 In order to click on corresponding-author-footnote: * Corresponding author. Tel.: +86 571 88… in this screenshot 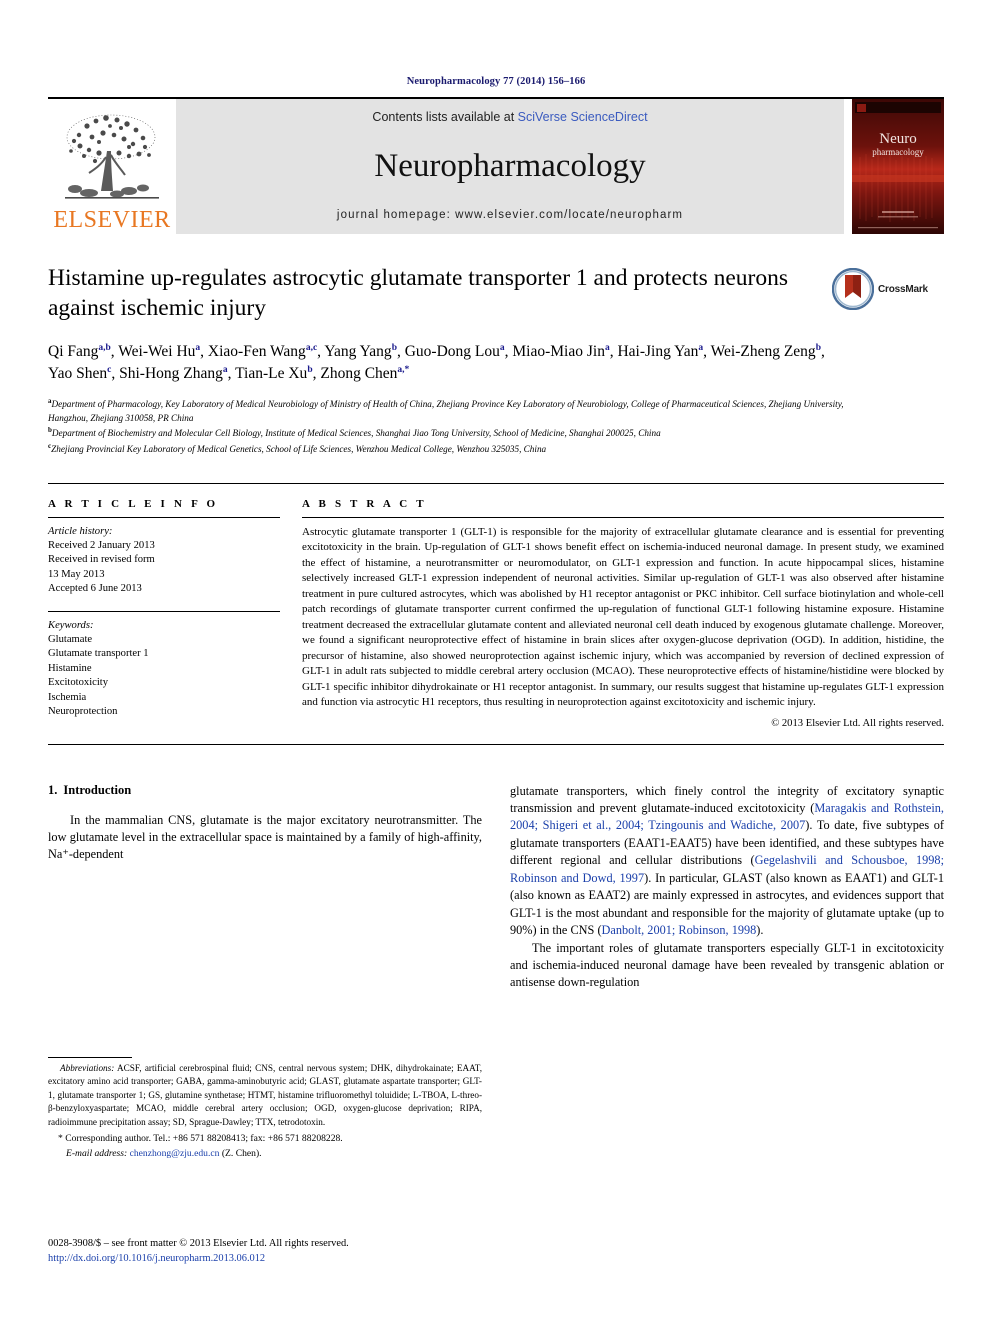, I will do `click(200, 1139)`.